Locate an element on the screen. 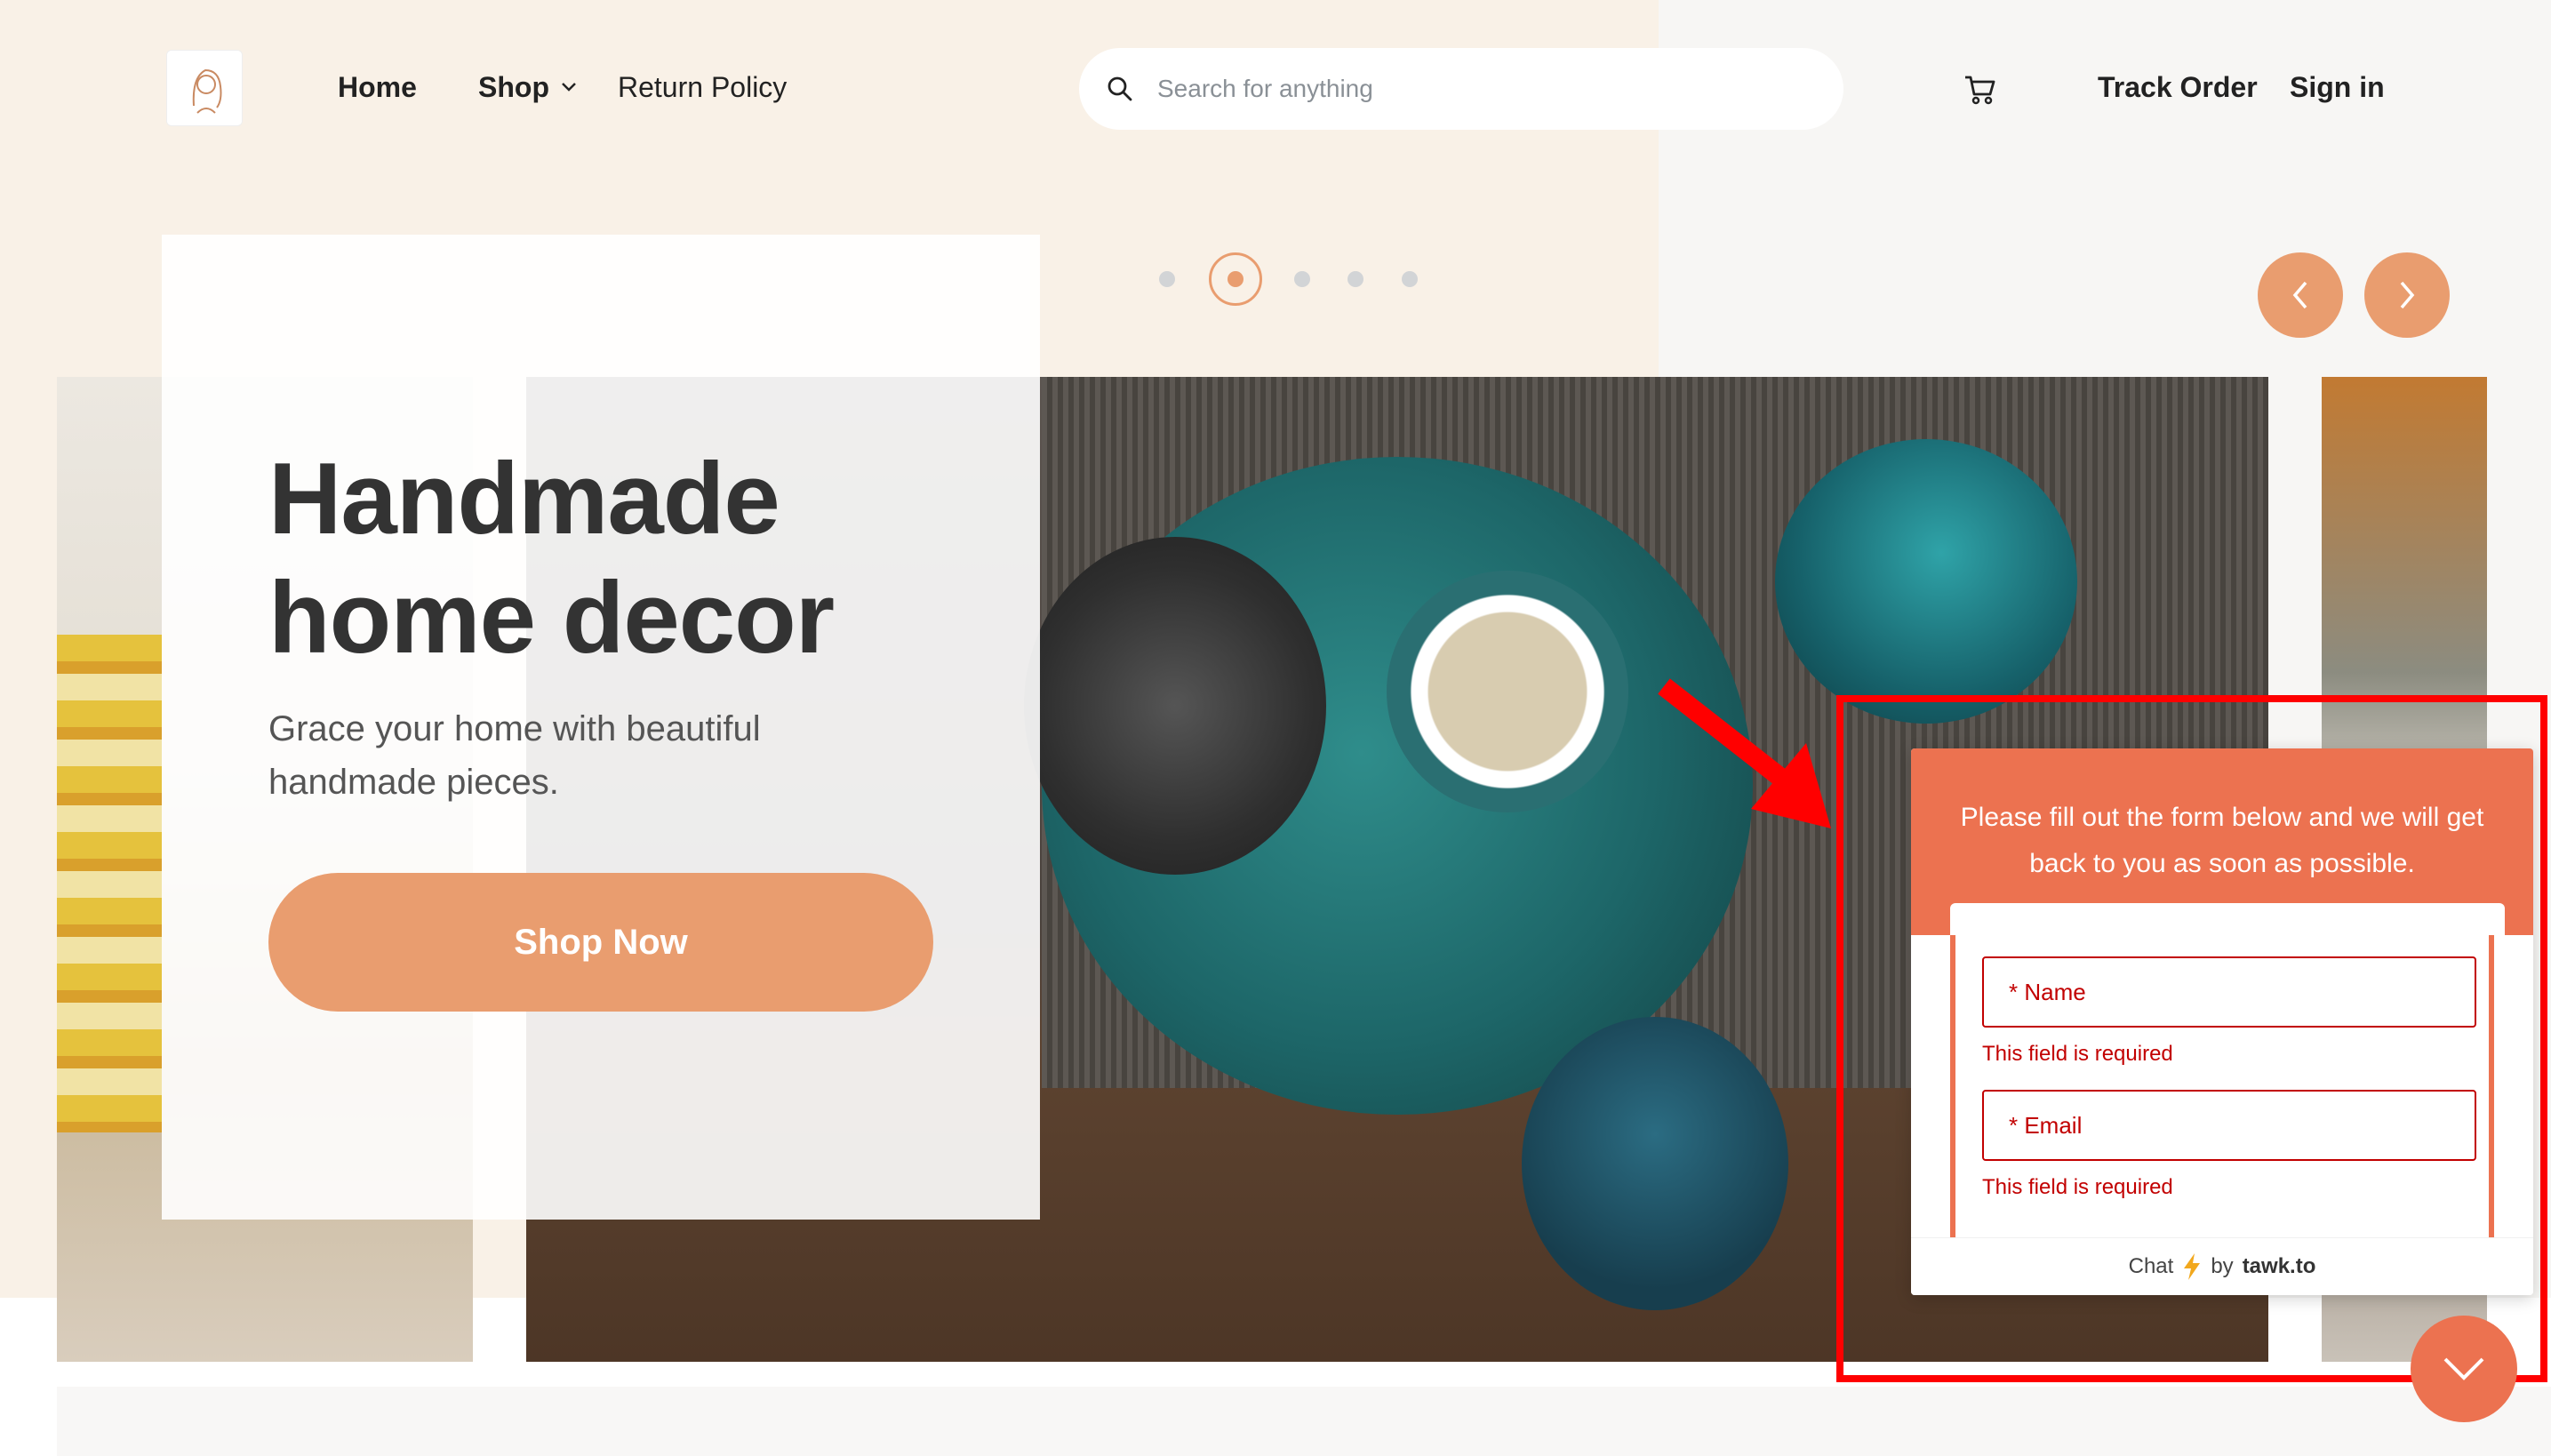 This screenshot has width=2551, height=1456. search-icon is located at coordinates (1120, 88).